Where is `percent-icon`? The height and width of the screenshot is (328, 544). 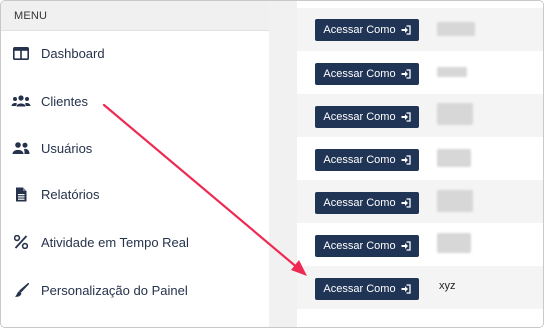
percent-icon is located at coordinates (21, 242).